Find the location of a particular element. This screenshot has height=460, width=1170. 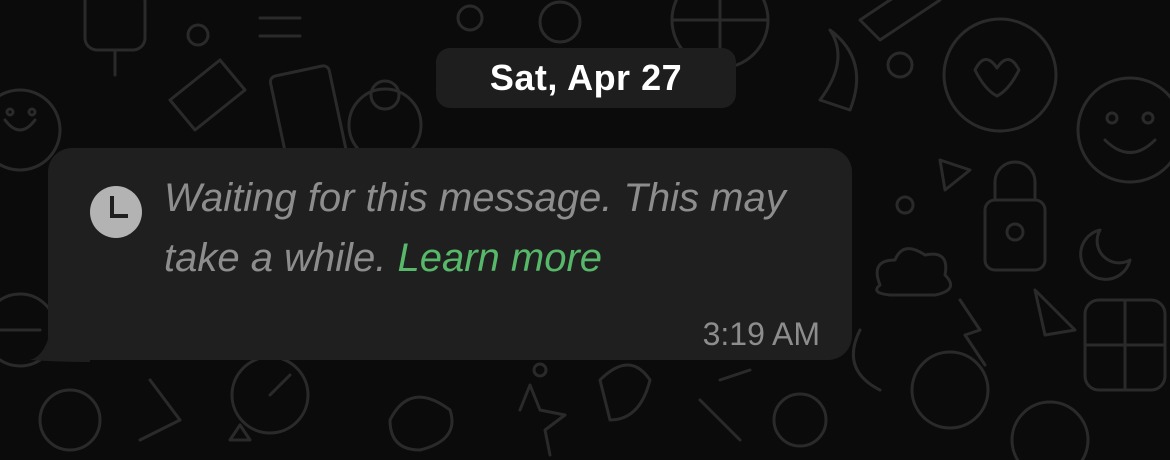

message-time: 3:19 AM is located at coordinates (761, 334).